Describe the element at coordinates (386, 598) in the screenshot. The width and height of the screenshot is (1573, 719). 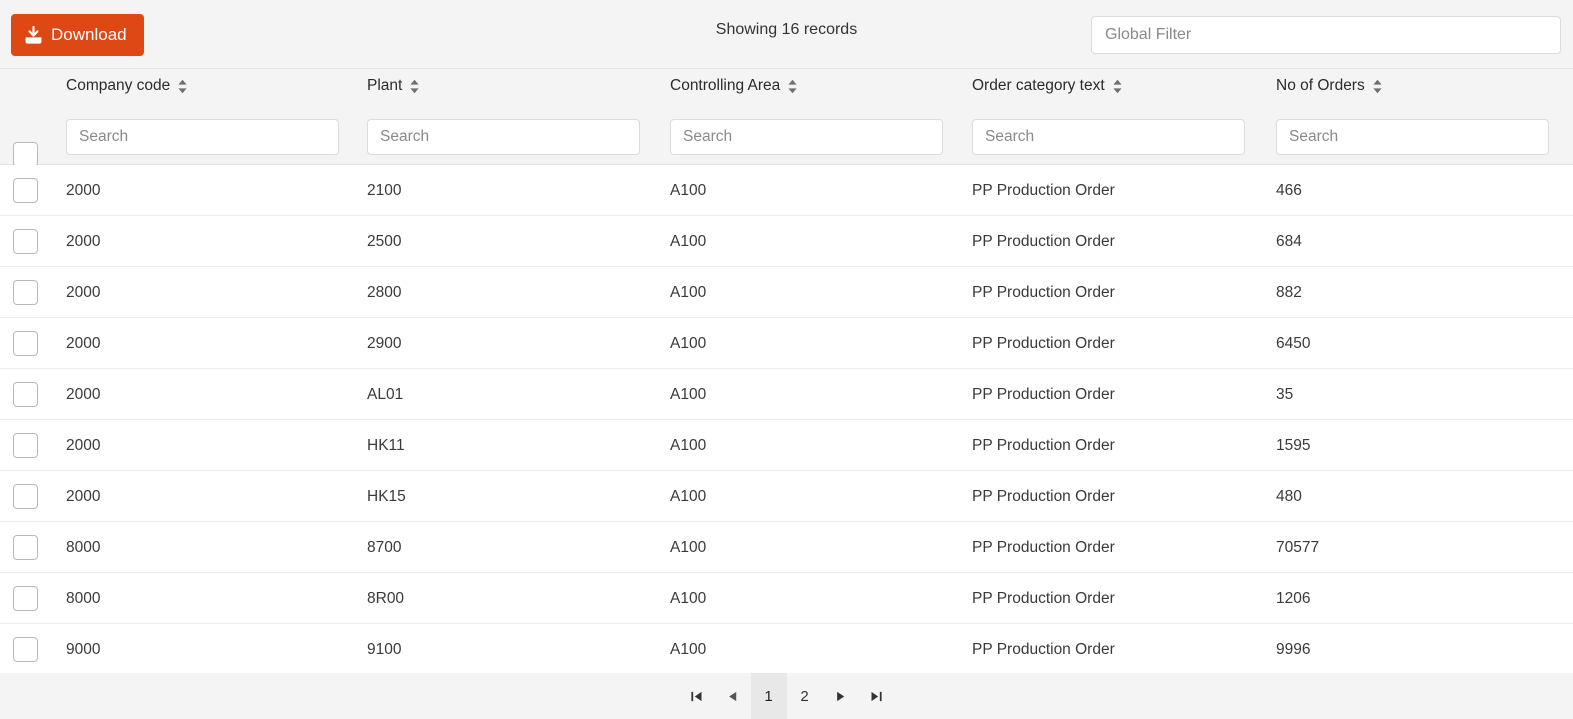
I see `cell-plant: 8R00` at that location.